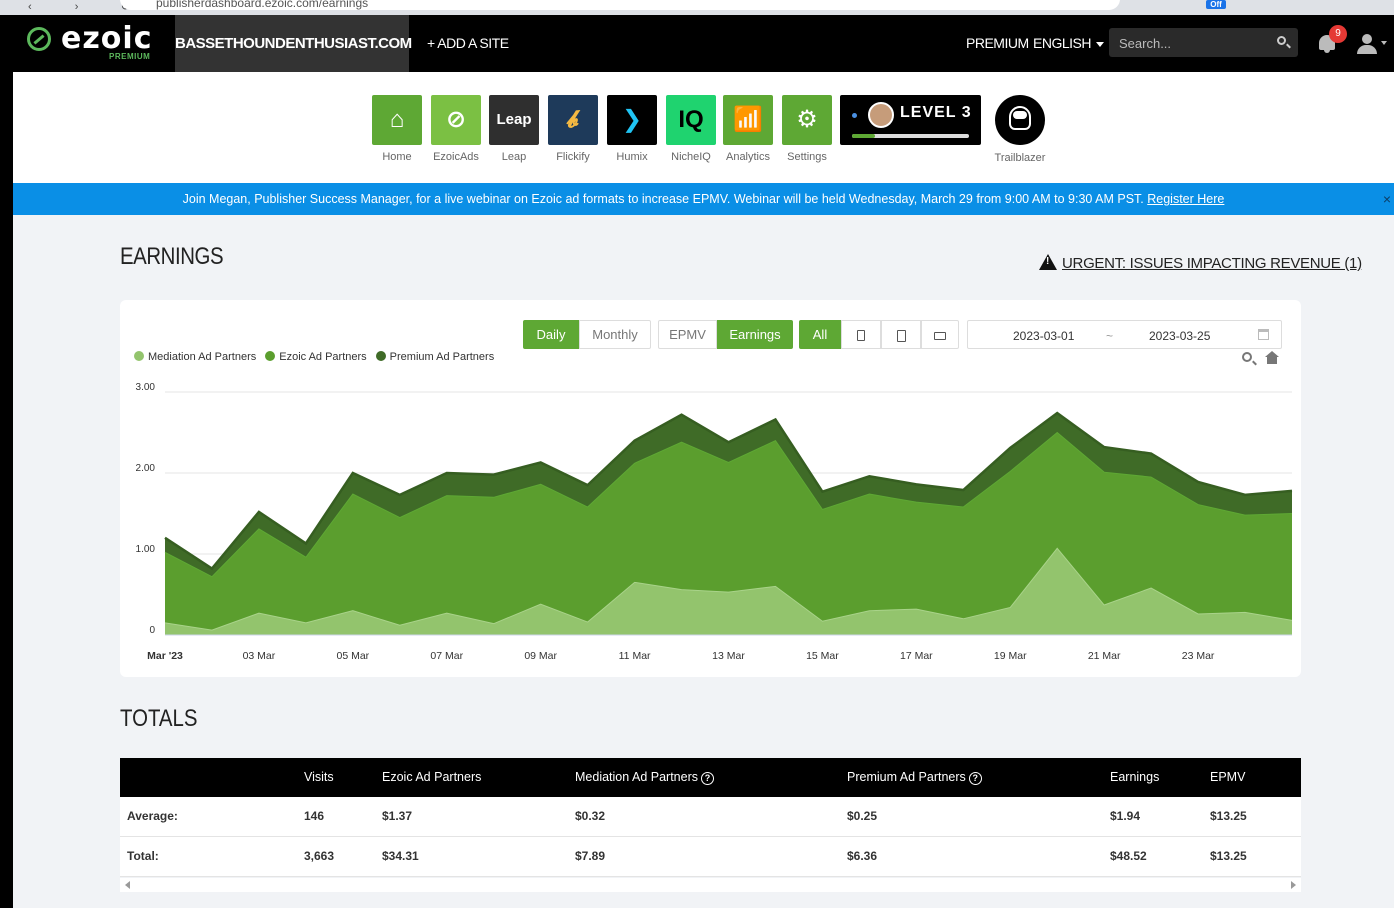  What do you see at coordinates (710, 885) in the screenshot?
I see `horizontal-scrollbar` at bounding box center [710, 885].